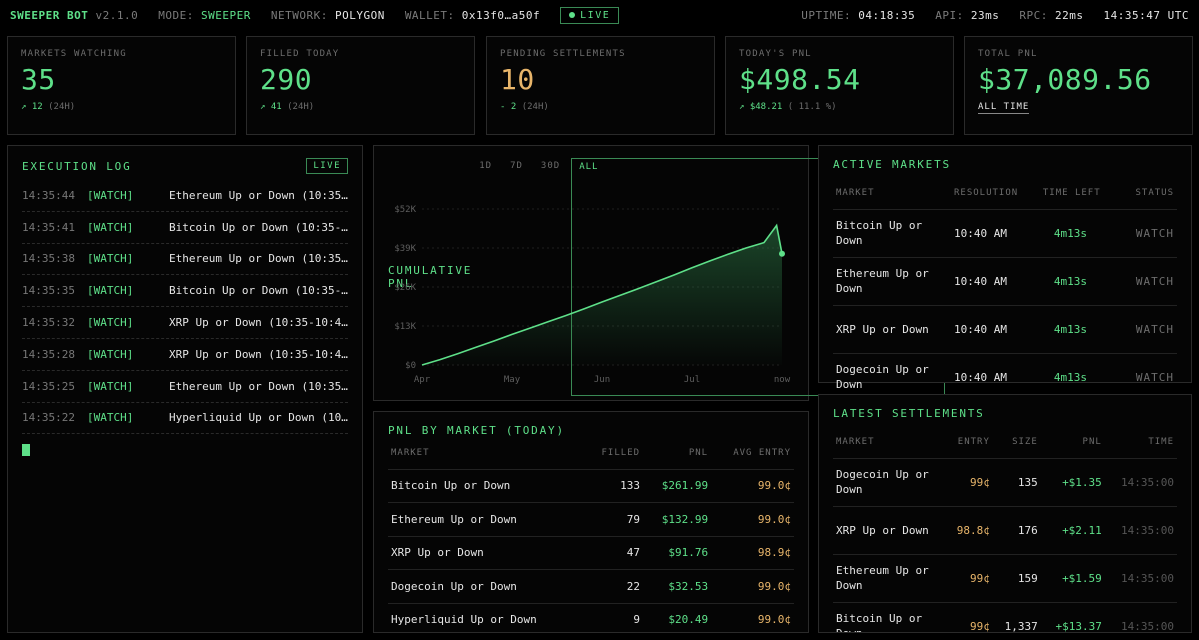 Image resolution: width=1199 pixels, height=640 pixels. Describe the element at coordinates (360, 107) in the screenshot. I see `stat-delta: ↗ 41 (24H)` at that location.